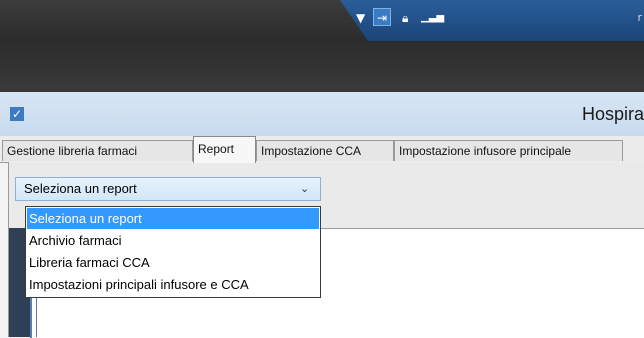  What do you see at coordinates (405, 18) in the screenshot?
I see `lock-icon: 🔒︎` at bounding box center [405, 18].